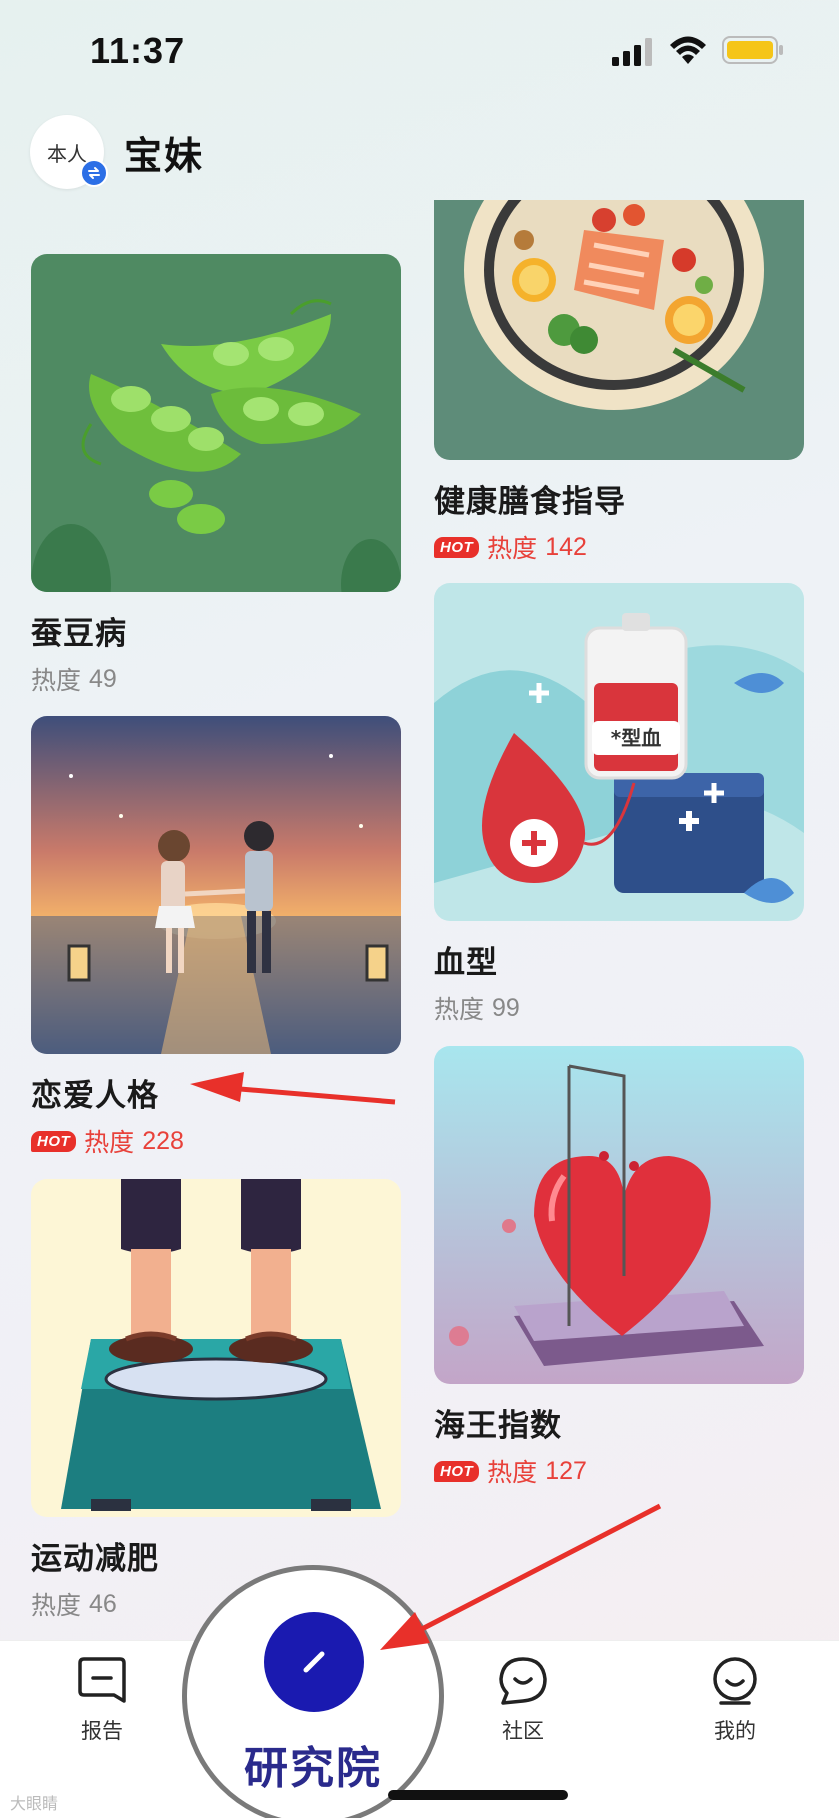  What do you see at coordinates (103, 1603) in the screenshot?
I see `heat-value: 46` at bounding box center [103, 1603].